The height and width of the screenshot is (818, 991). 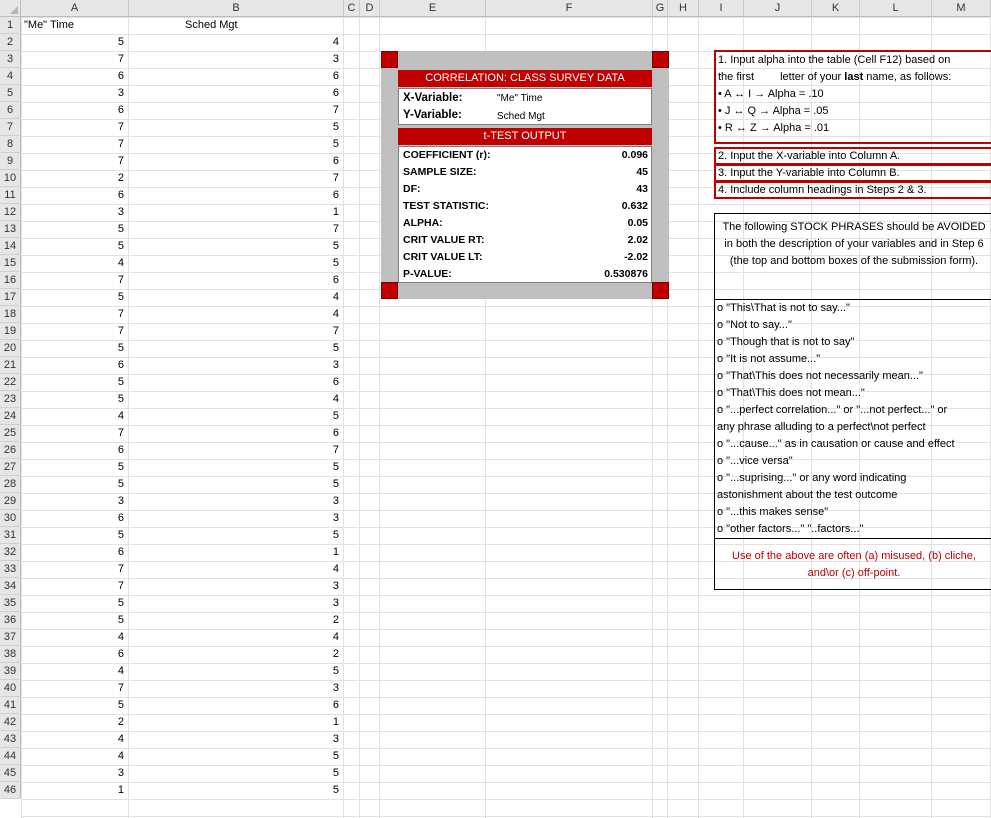 What do you see at coordinates (234, 450) in the screenshot?
I see `cell-b26: 7` at bounding box center [234, 450].